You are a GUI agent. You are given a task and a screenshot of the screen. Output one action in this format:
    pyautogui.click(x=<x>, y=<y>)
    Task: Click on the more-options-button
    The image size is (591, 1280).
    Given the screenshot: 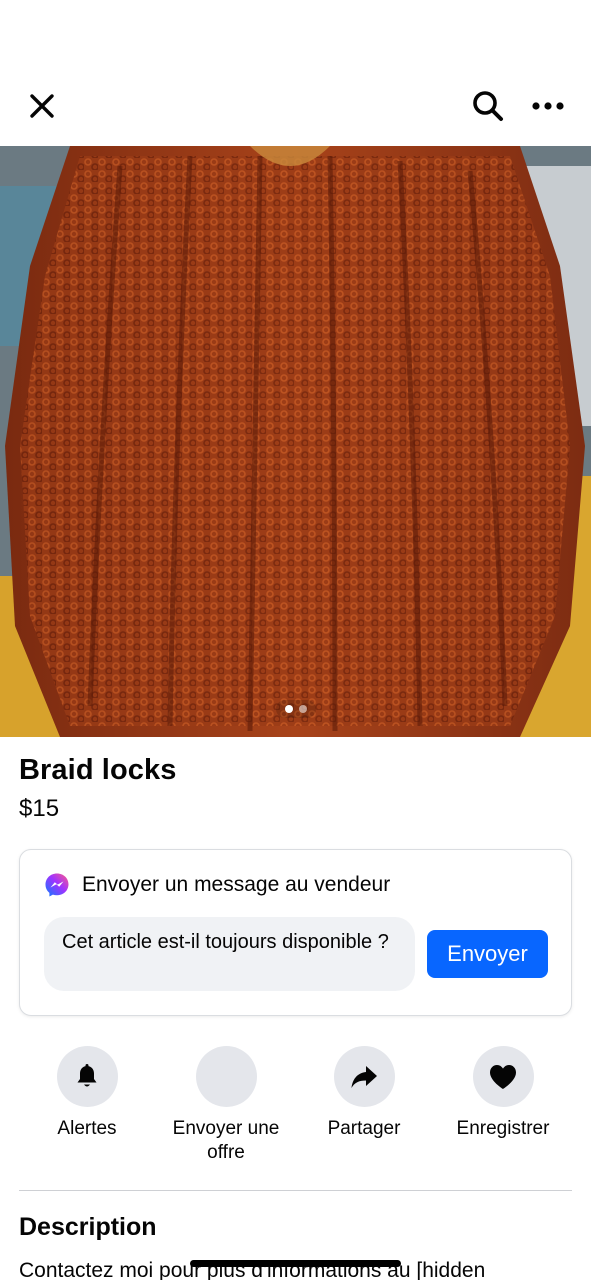 What is the action you would take?
    pyautogui.click(x=548, y=106)
    